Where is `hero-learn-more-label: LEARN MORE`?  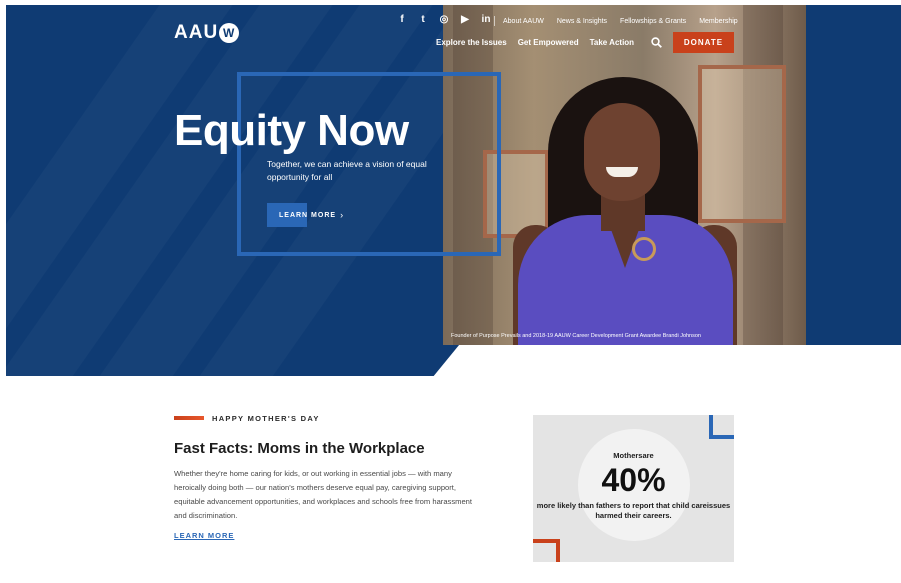
hero-learn-more-label: LEARN MORE is located at coordinates (308, 215).